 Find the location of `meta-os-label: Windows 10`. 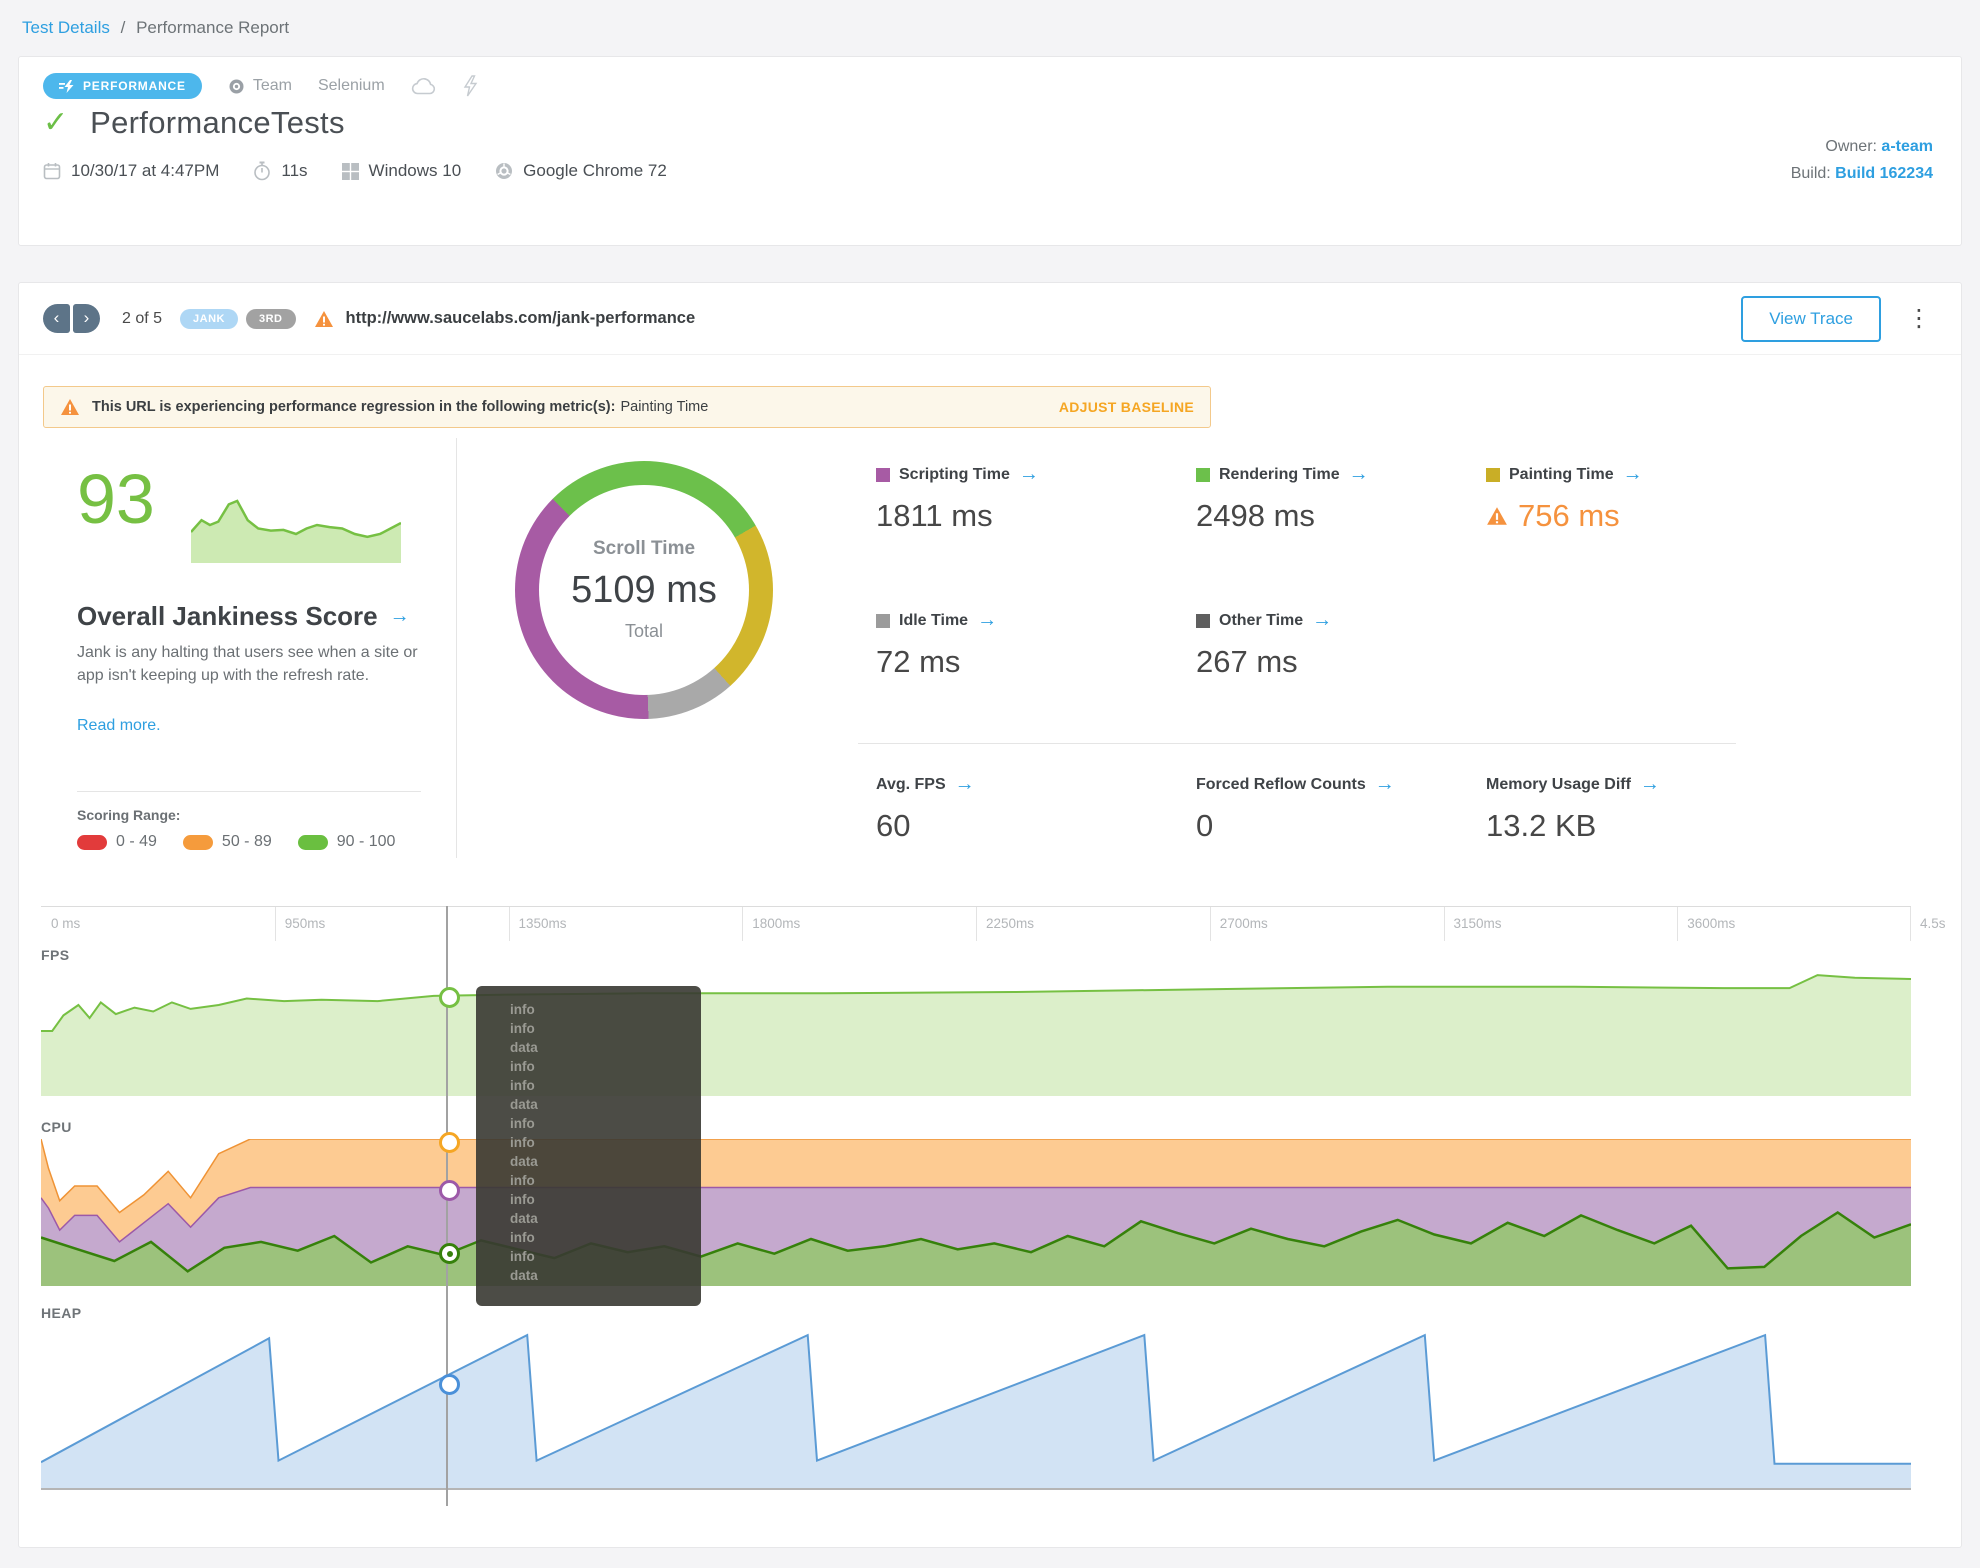

meta-os-label: Windows 10 is located at coordinates (415, 170).